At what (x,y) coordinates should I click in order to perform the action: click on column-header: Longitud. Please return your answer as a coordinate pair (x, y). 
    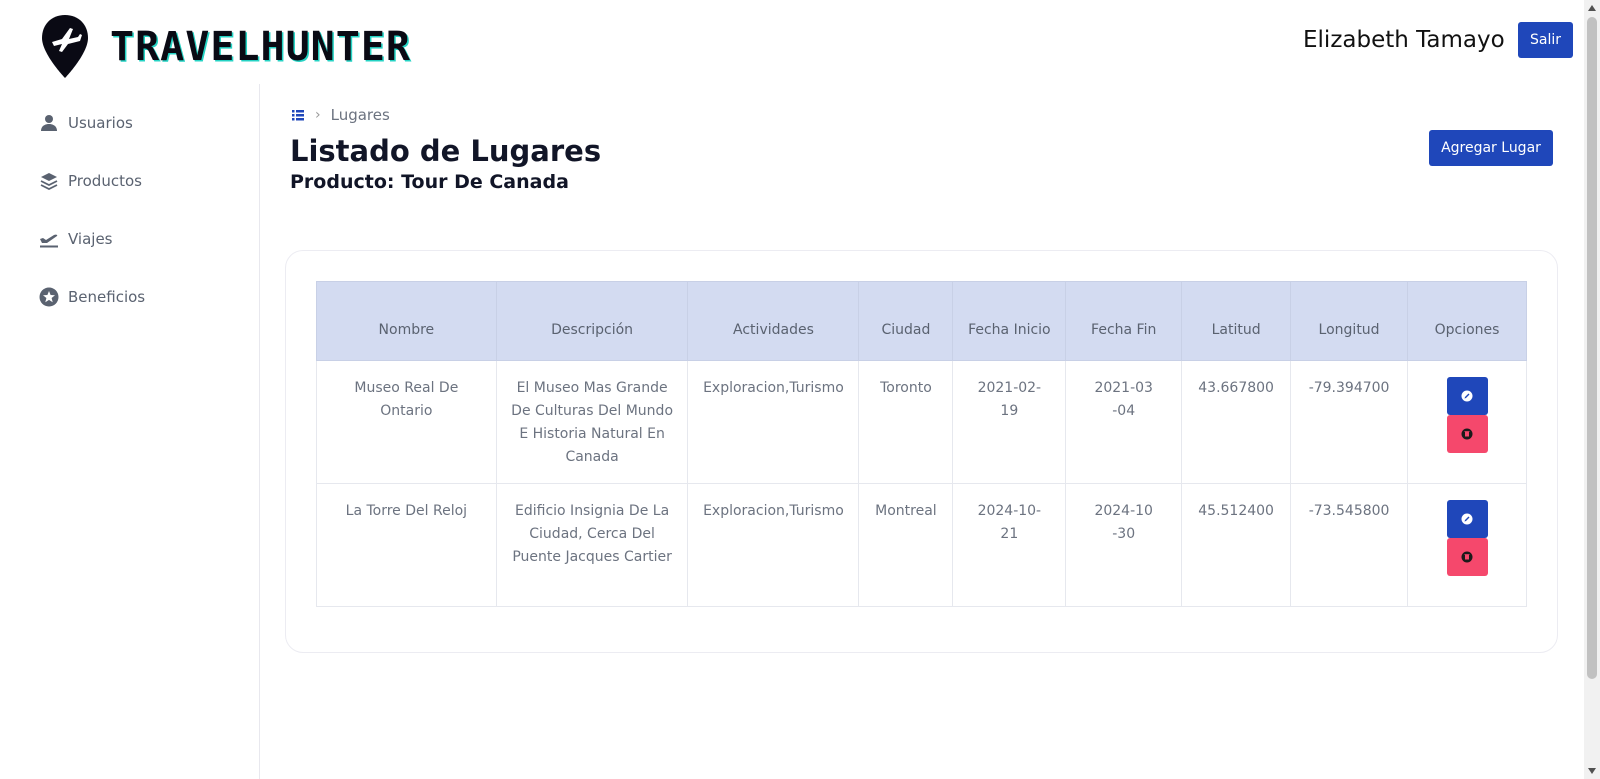
    Looking at the image, I should click on (1349, 321).